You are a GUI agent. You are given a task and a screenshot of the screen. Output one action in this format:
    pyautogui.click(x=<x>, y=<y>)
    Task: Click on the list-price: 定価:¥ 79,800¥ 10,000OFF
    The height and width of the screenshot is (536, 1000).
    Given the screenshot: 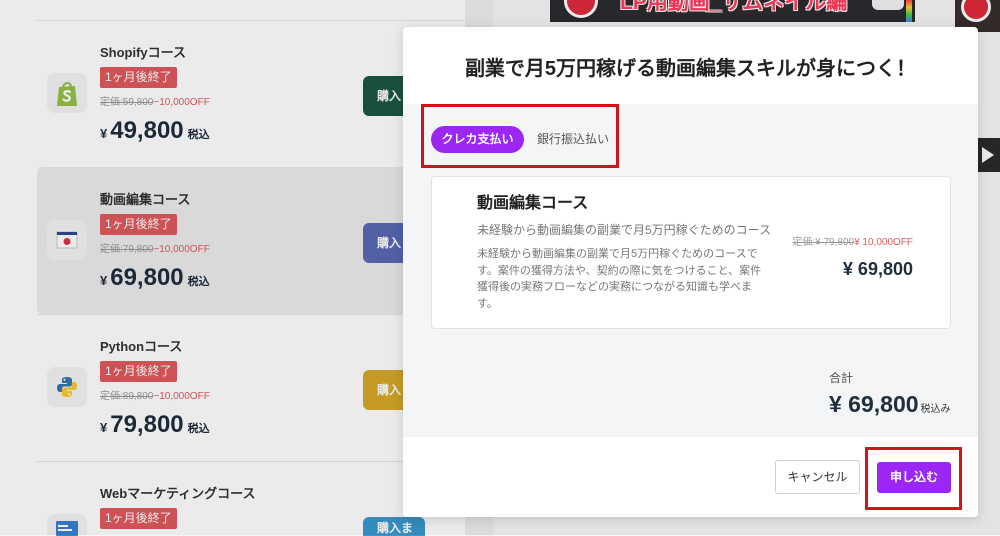 What is the action you would take?
    pyautogui.click(x=852, y=243)
    